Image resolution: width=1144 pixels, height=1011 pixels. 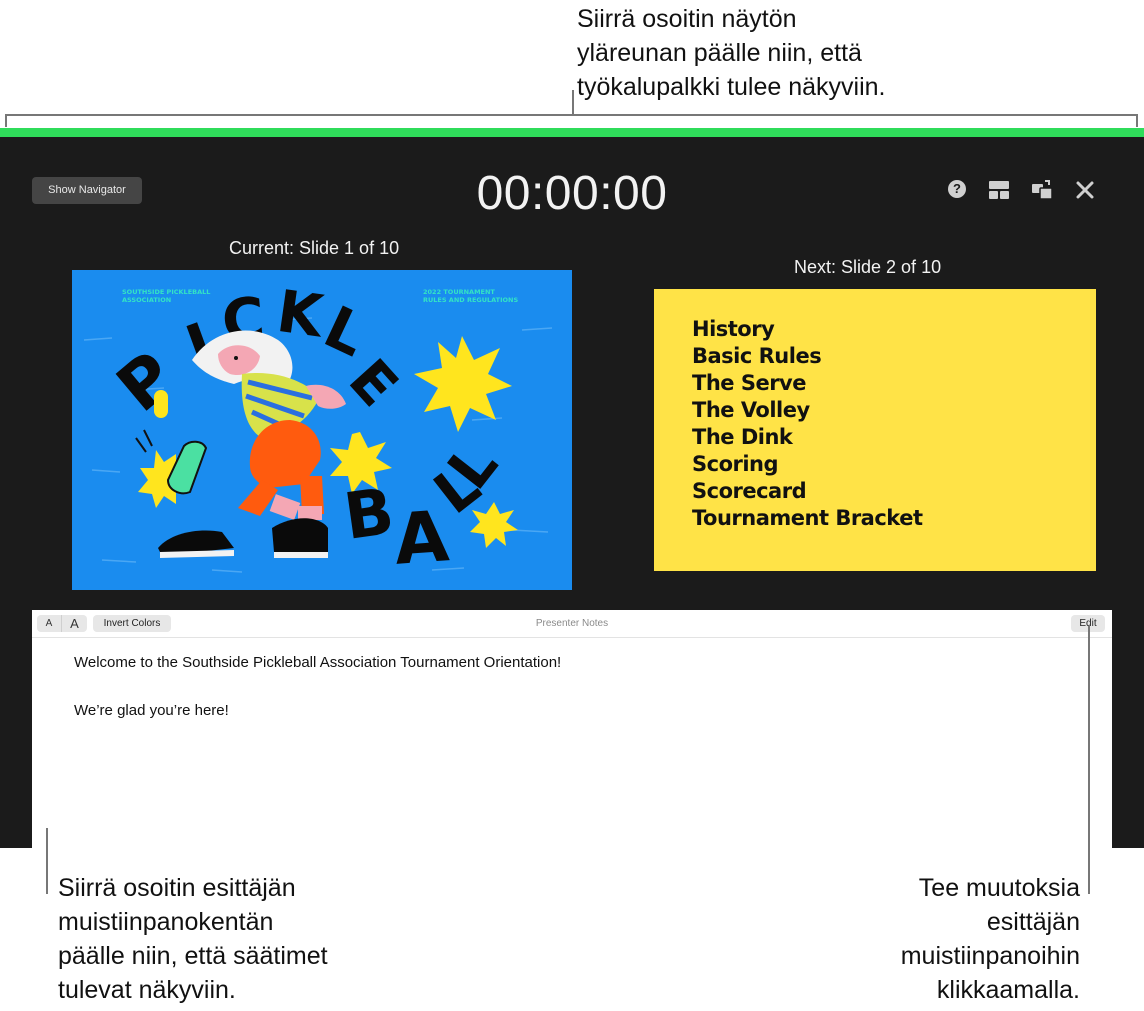 I want to click on timer: 00:00:00, so click(x=572, y=193).